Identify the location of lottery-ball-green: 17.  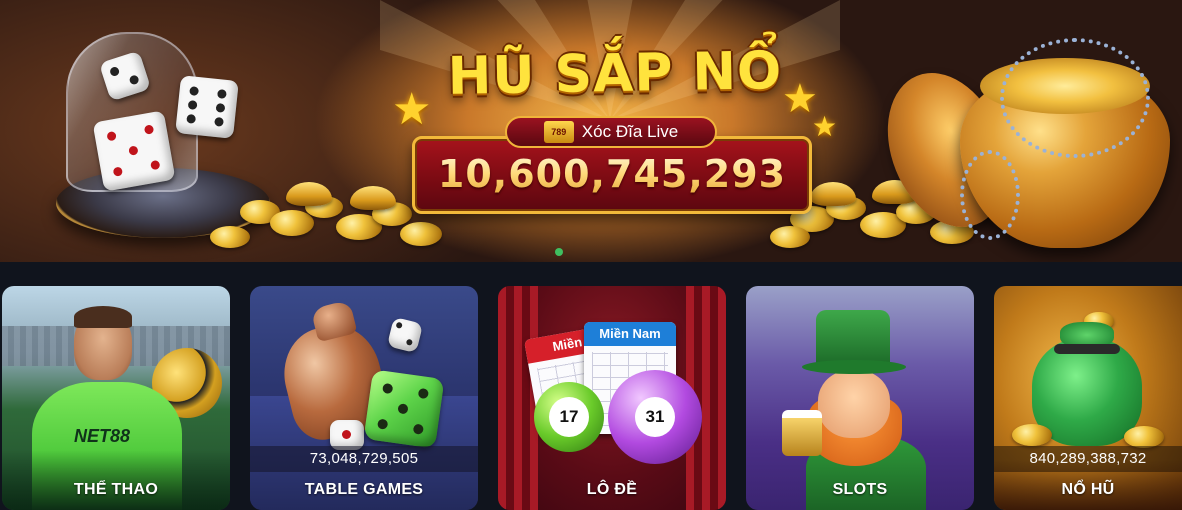
(569, 417).